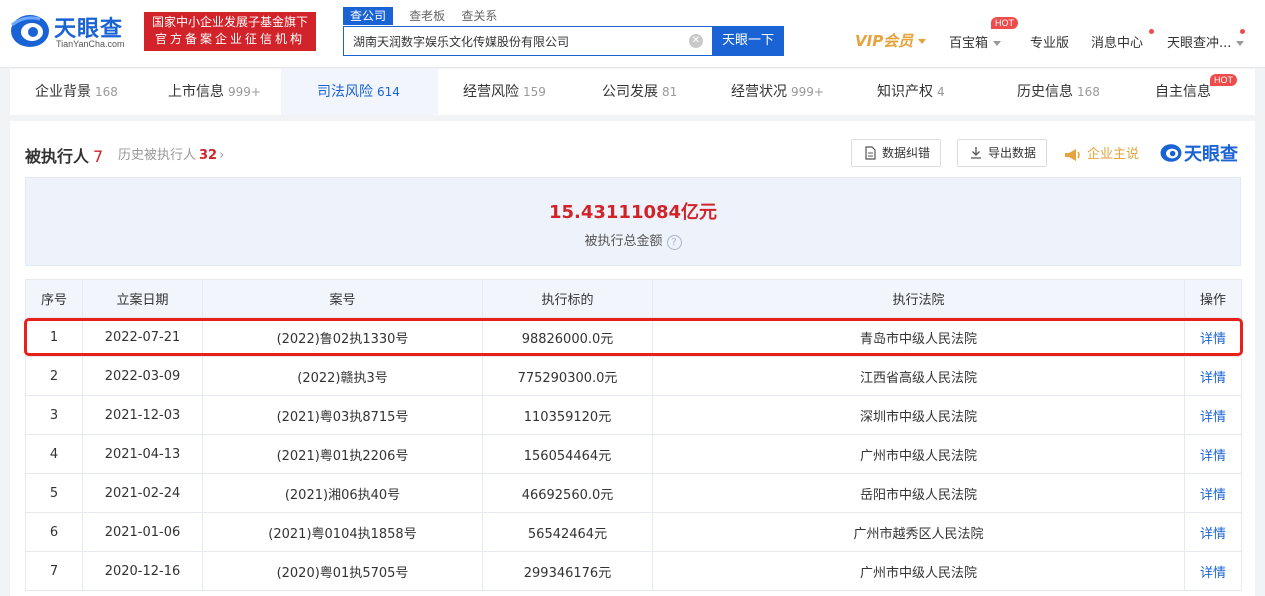 The height and width of the screenshot is (596, 1265). I want to click on data-correction-button: 数据纠错, so click(896, 153).